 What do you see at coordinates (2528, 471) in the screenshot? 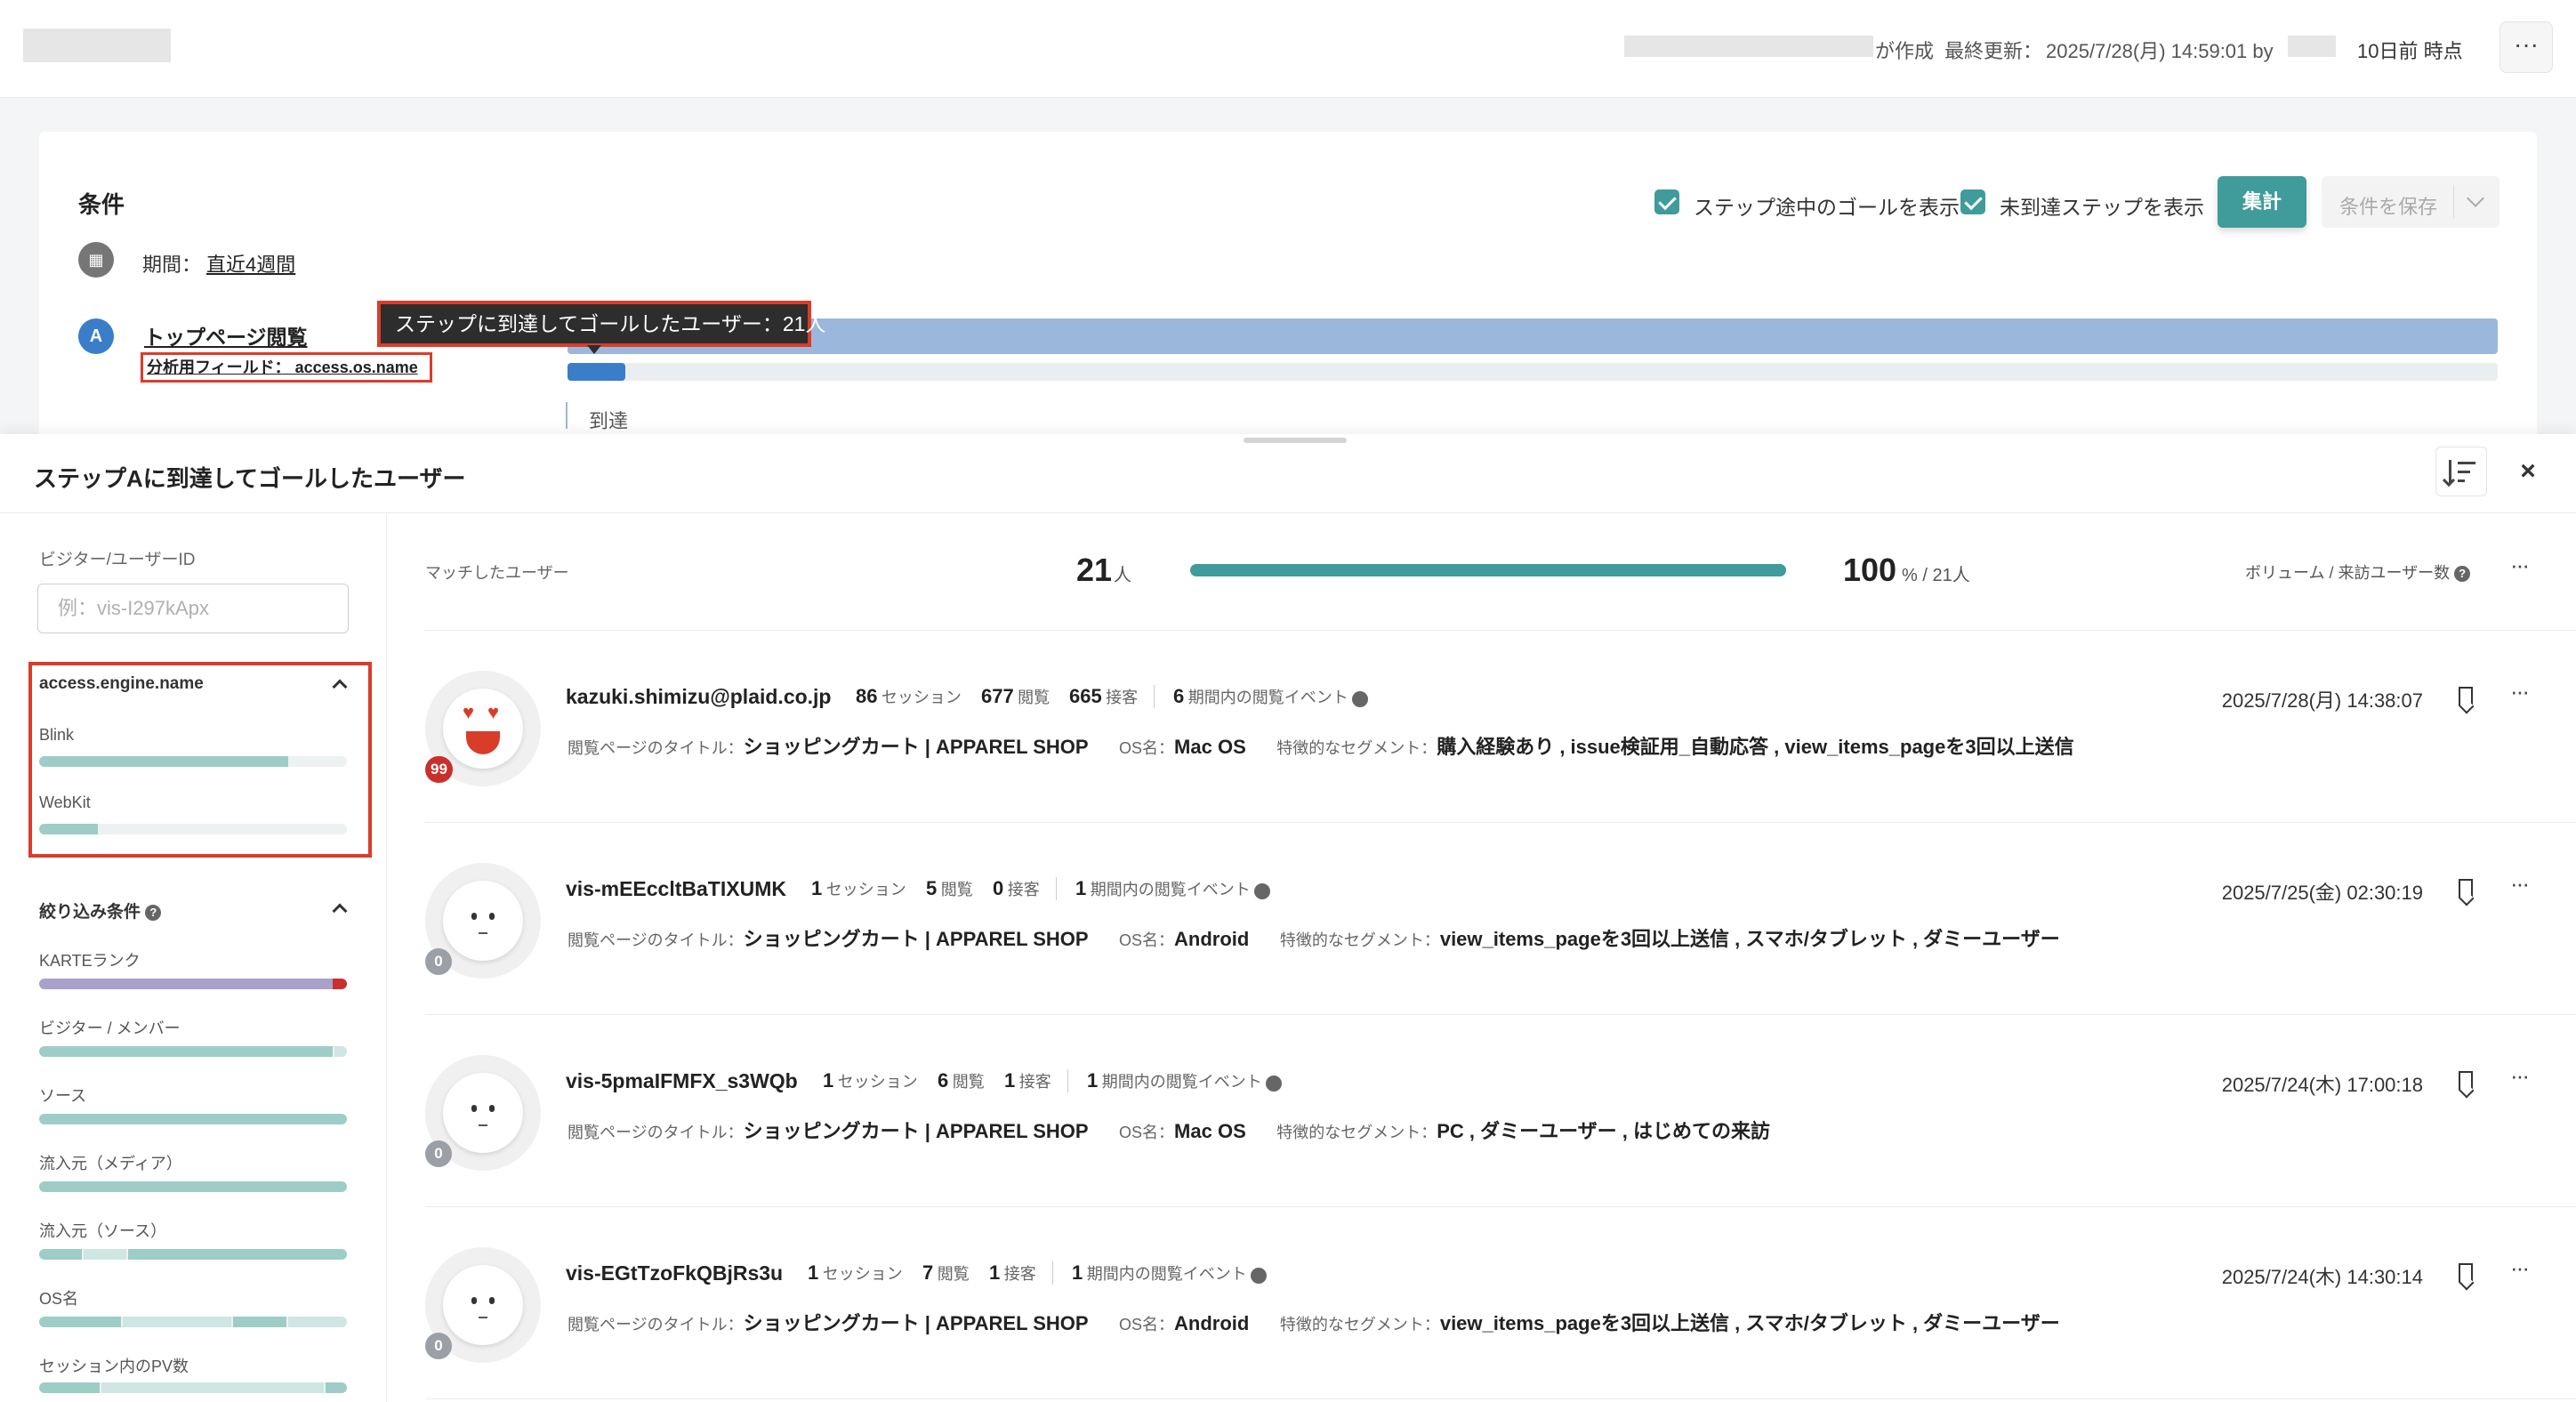
I see `close-button: ×` at bounding box center [2528, 471].